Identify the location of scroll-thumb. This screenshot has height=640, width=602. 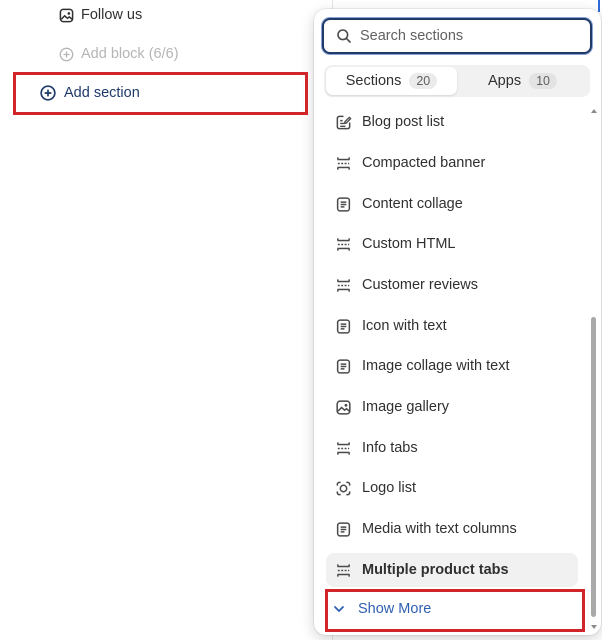
(593, 467).